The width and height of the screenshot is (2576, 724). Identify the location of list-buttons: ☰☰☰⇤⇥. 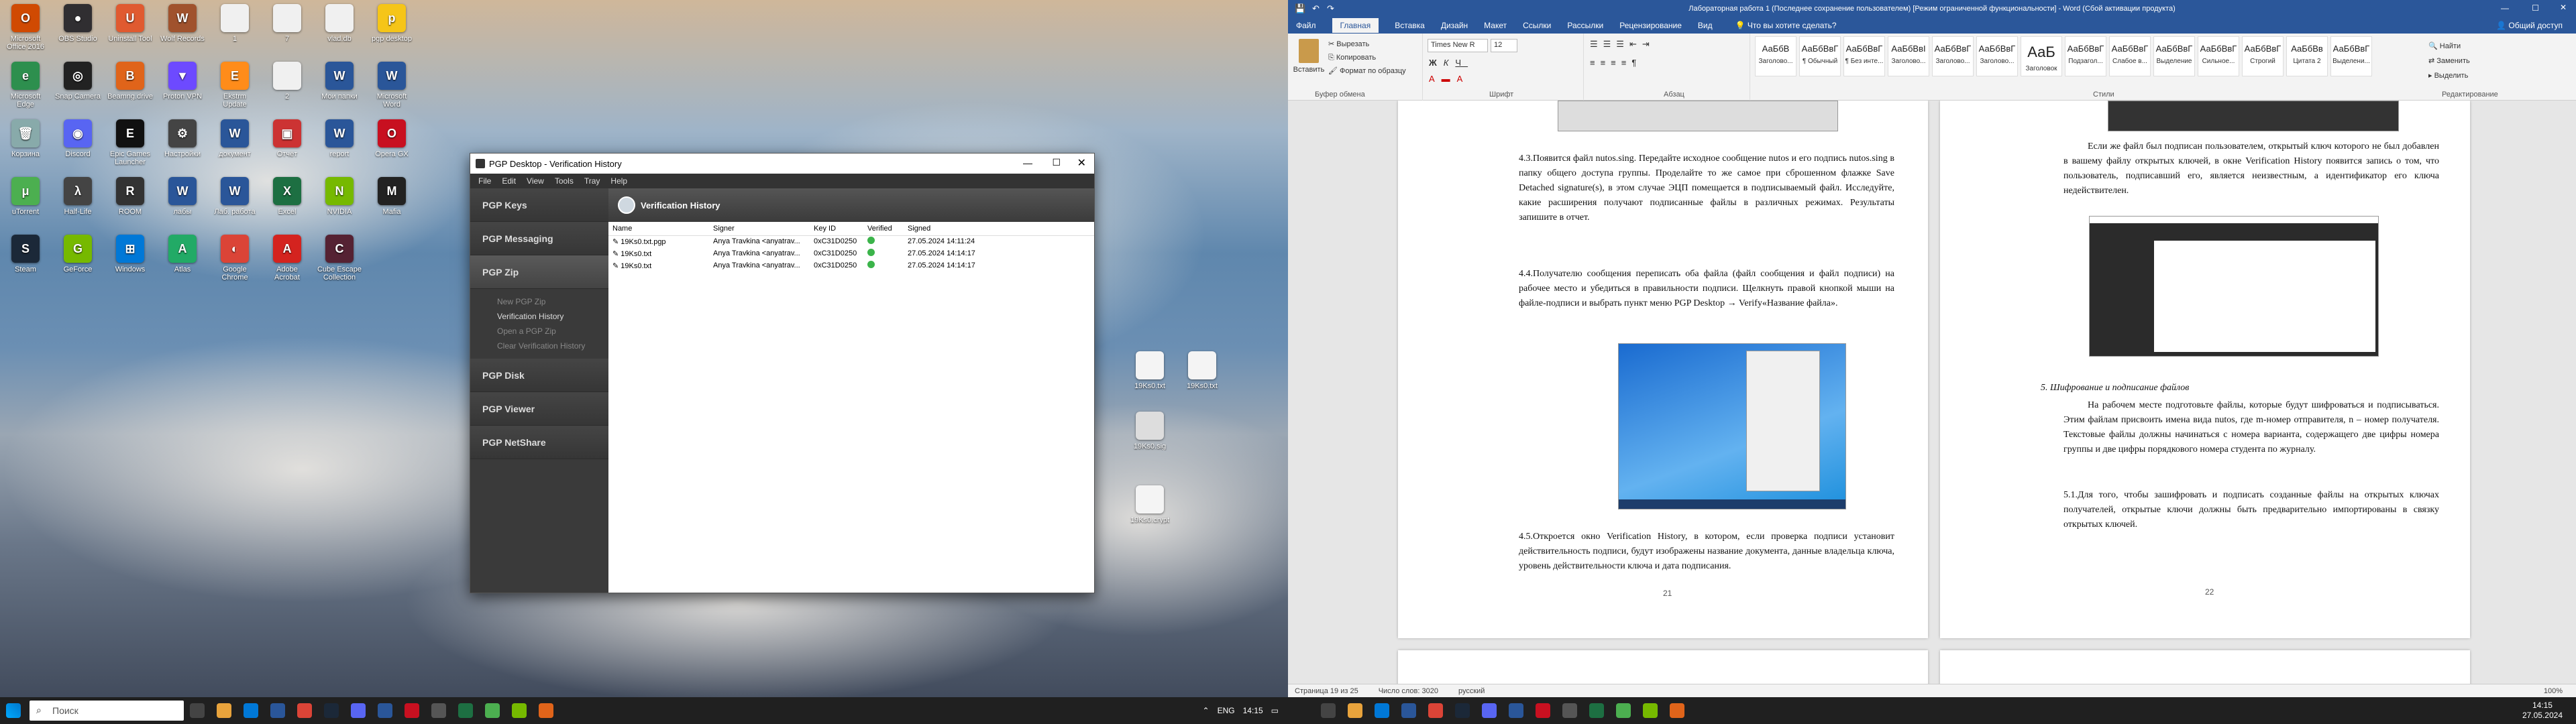
(1622, 44).